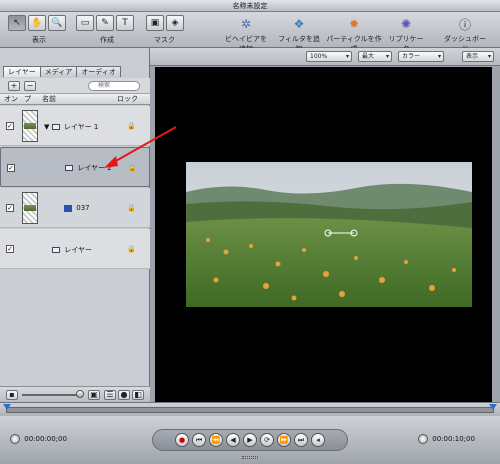 The height and width of the screenshot is (464, 500). I want to click on search-input, so click(114, 86).